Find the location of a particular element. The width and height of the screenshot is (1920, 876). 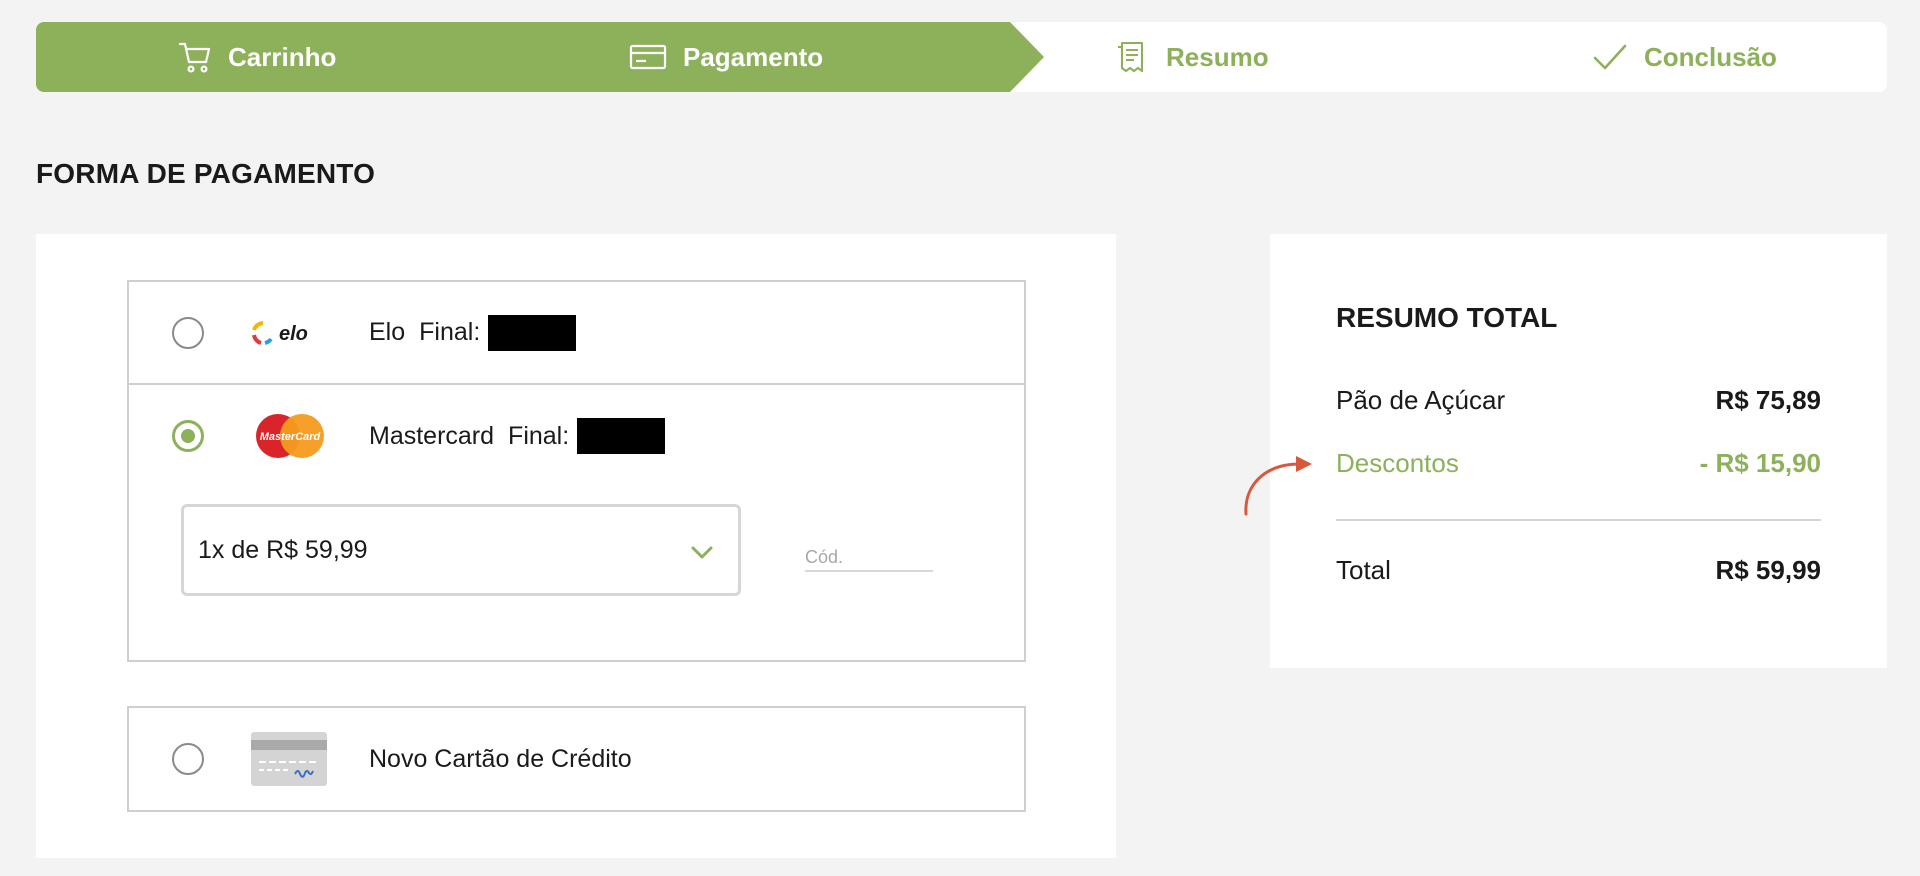

summary-label: Descontos is located at coordinates (1397, 463).